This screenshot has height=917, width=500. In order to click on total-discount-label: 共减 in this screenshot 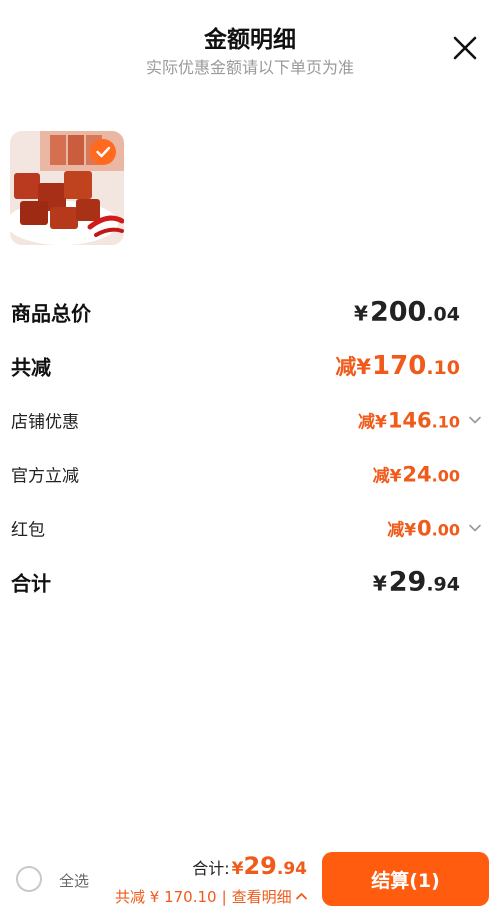, I will do `click(31, 367)`.